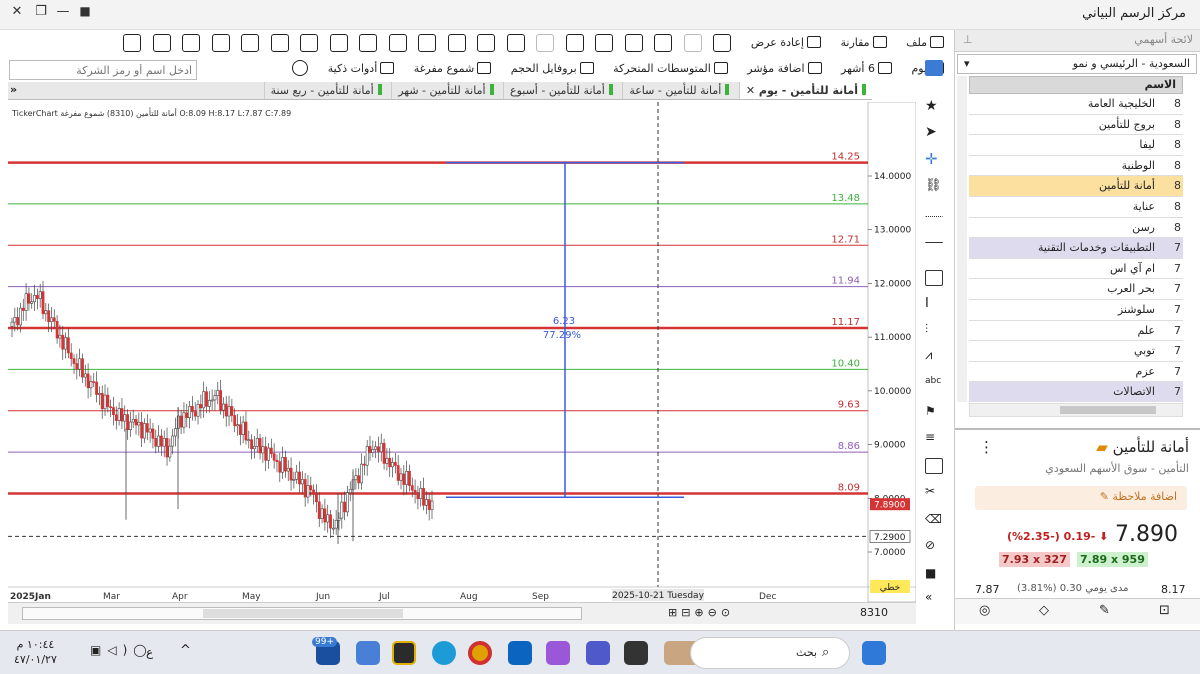 The image size is (1200, 674). I want to click on pointer-icon, so click(427, 43).